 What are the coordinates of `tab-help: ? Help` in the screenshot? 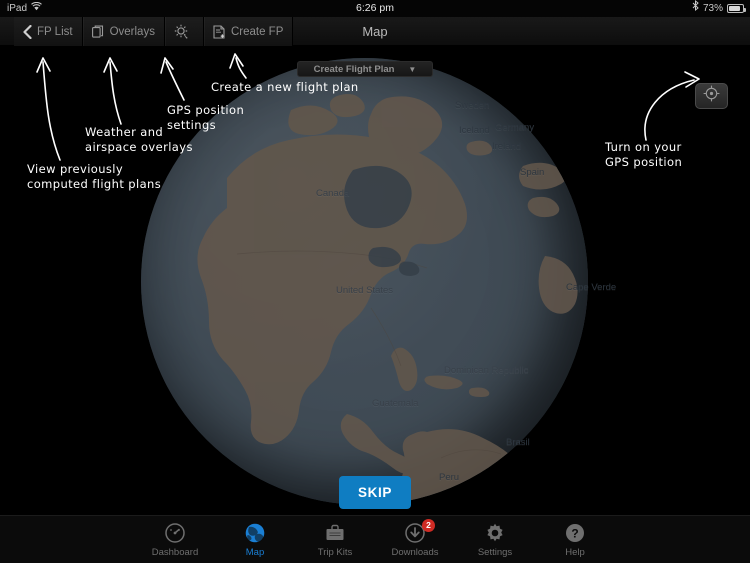 It's located at (575, 540).